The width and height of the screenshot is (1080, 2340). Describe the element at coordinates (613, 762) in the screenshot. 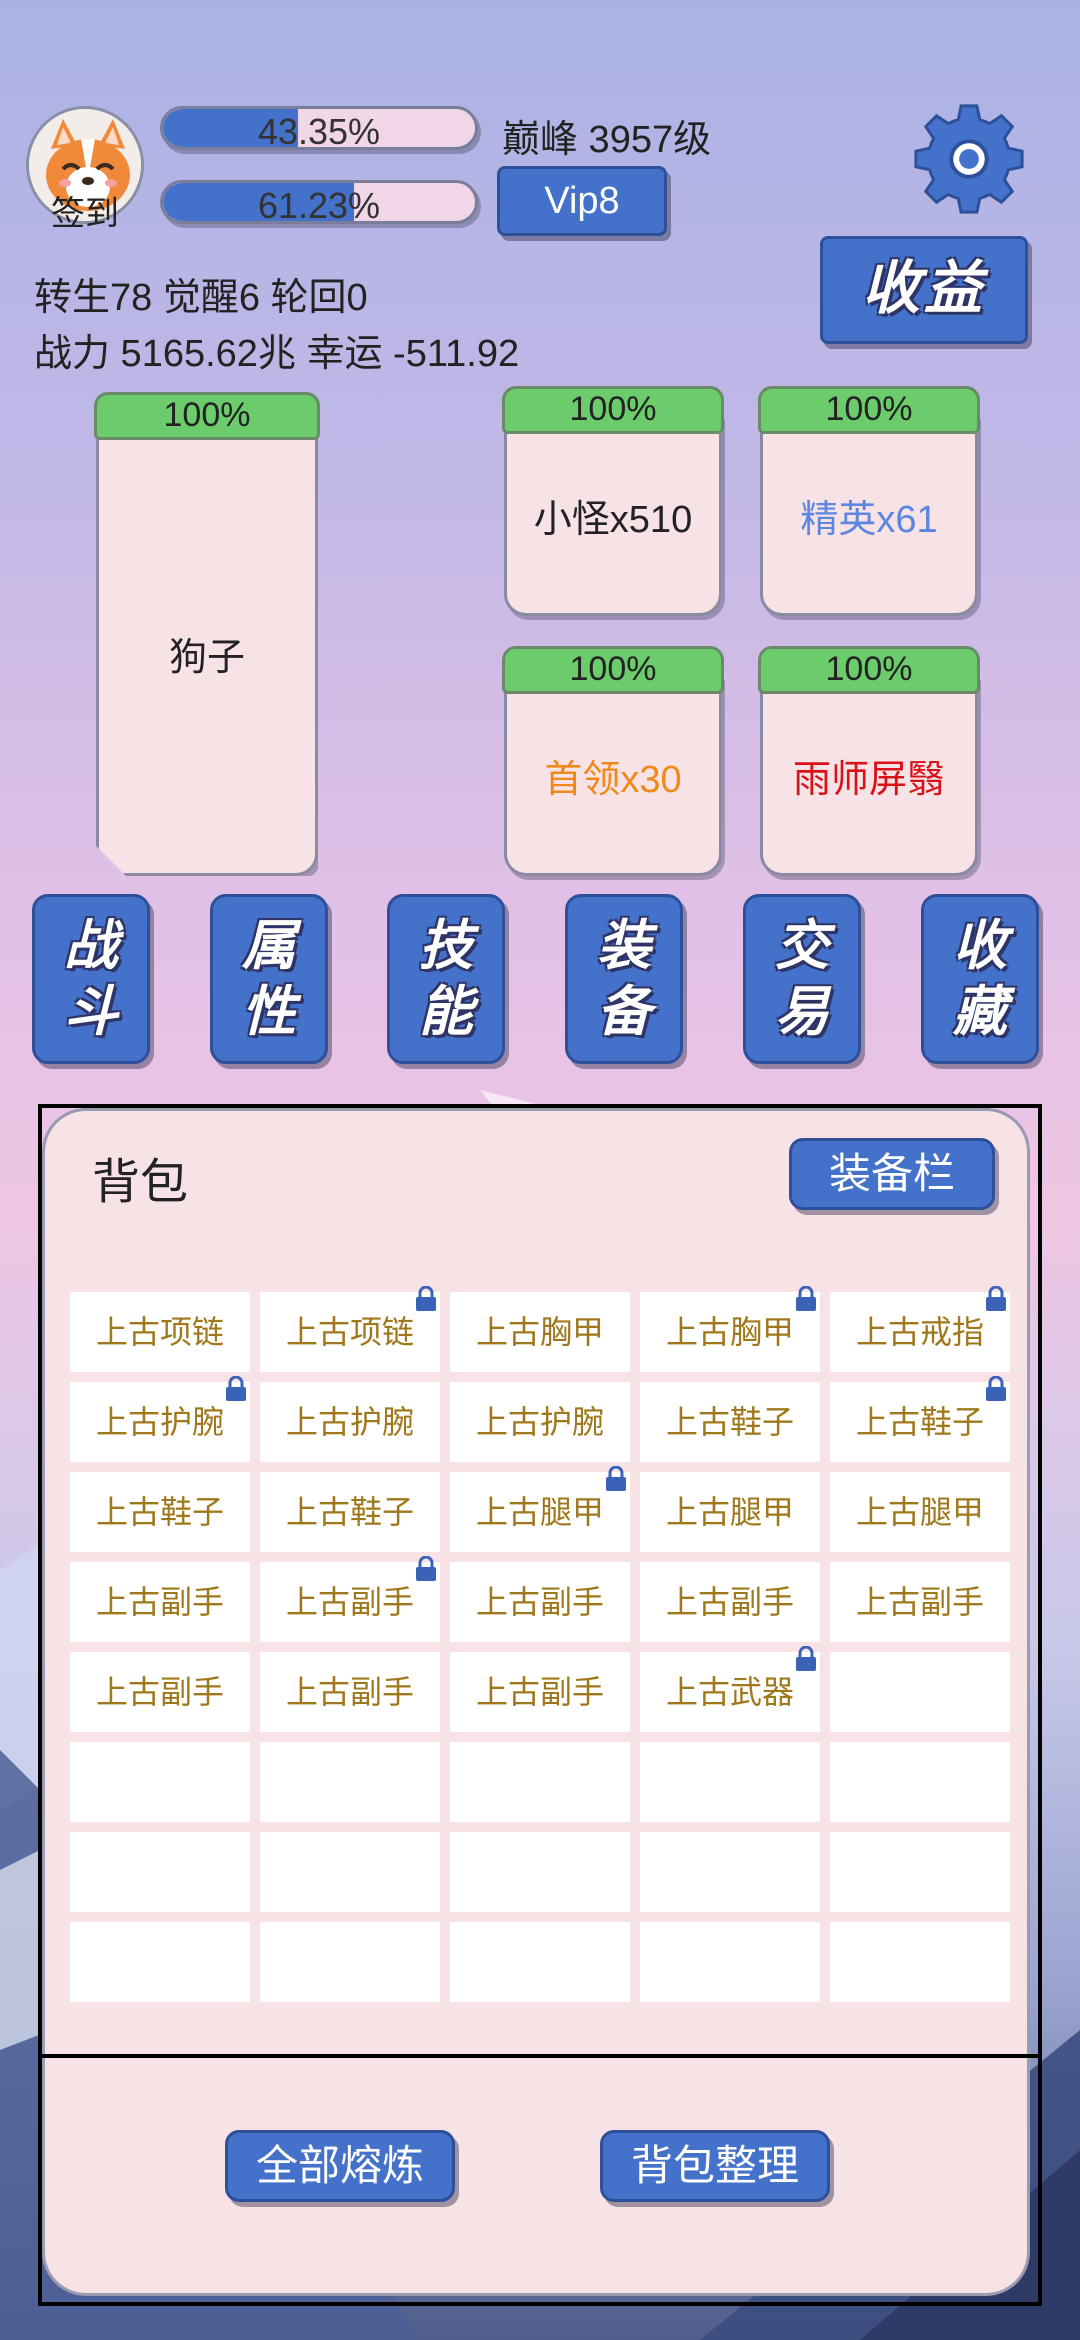

I see `monster-card-boss: 100% 首领x30` at that location.